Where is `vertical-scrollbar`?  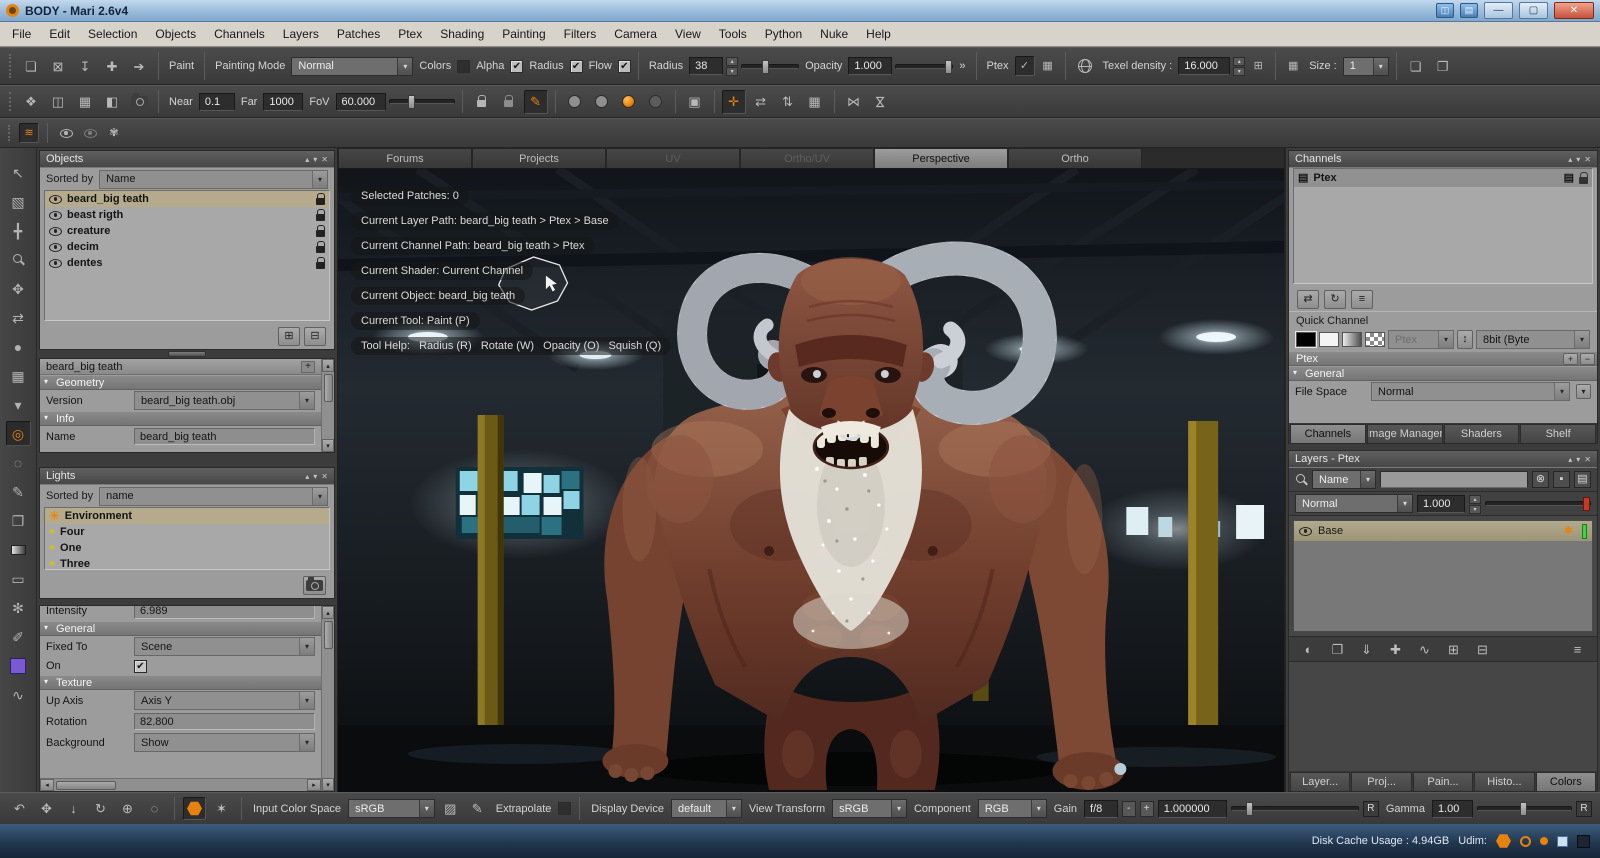 vertical-scrollbar is located at coordinates (327, 698).